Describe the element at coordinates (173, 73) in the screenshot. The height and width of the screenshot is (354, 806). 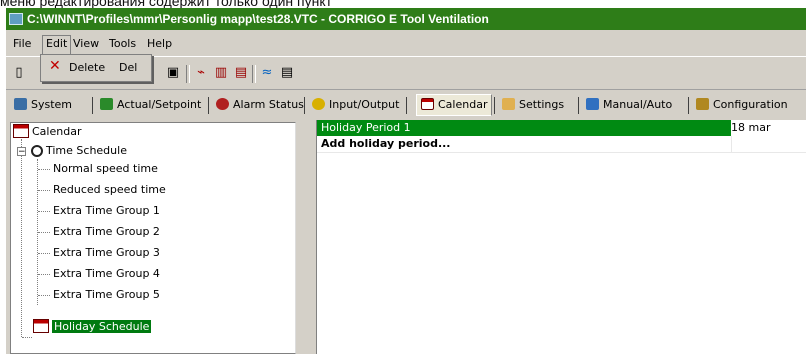
I see `save-icon: ▣` at that location.